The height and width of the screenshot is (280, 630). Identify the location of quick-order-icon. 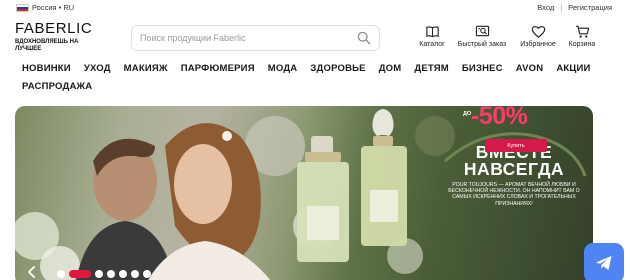
(482, 31).